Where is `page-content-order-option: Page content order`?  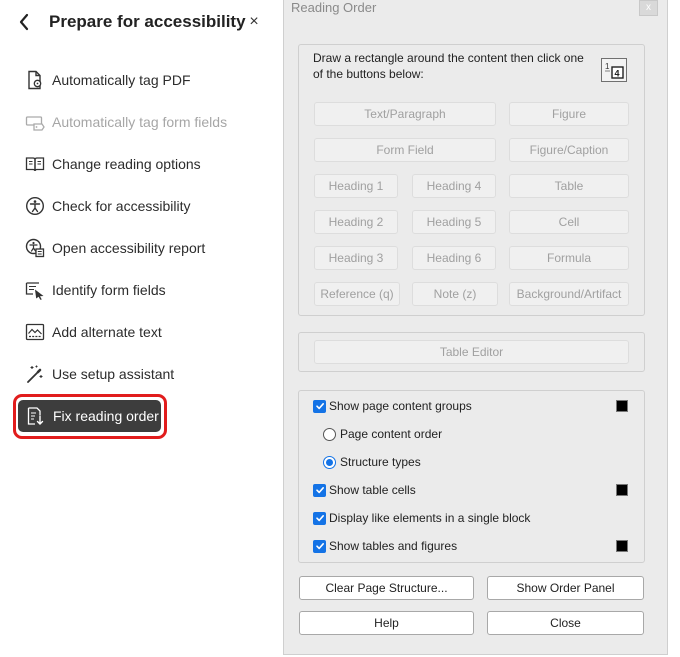 page-content-order-option: Page content order is located at coordinates (382, 434).